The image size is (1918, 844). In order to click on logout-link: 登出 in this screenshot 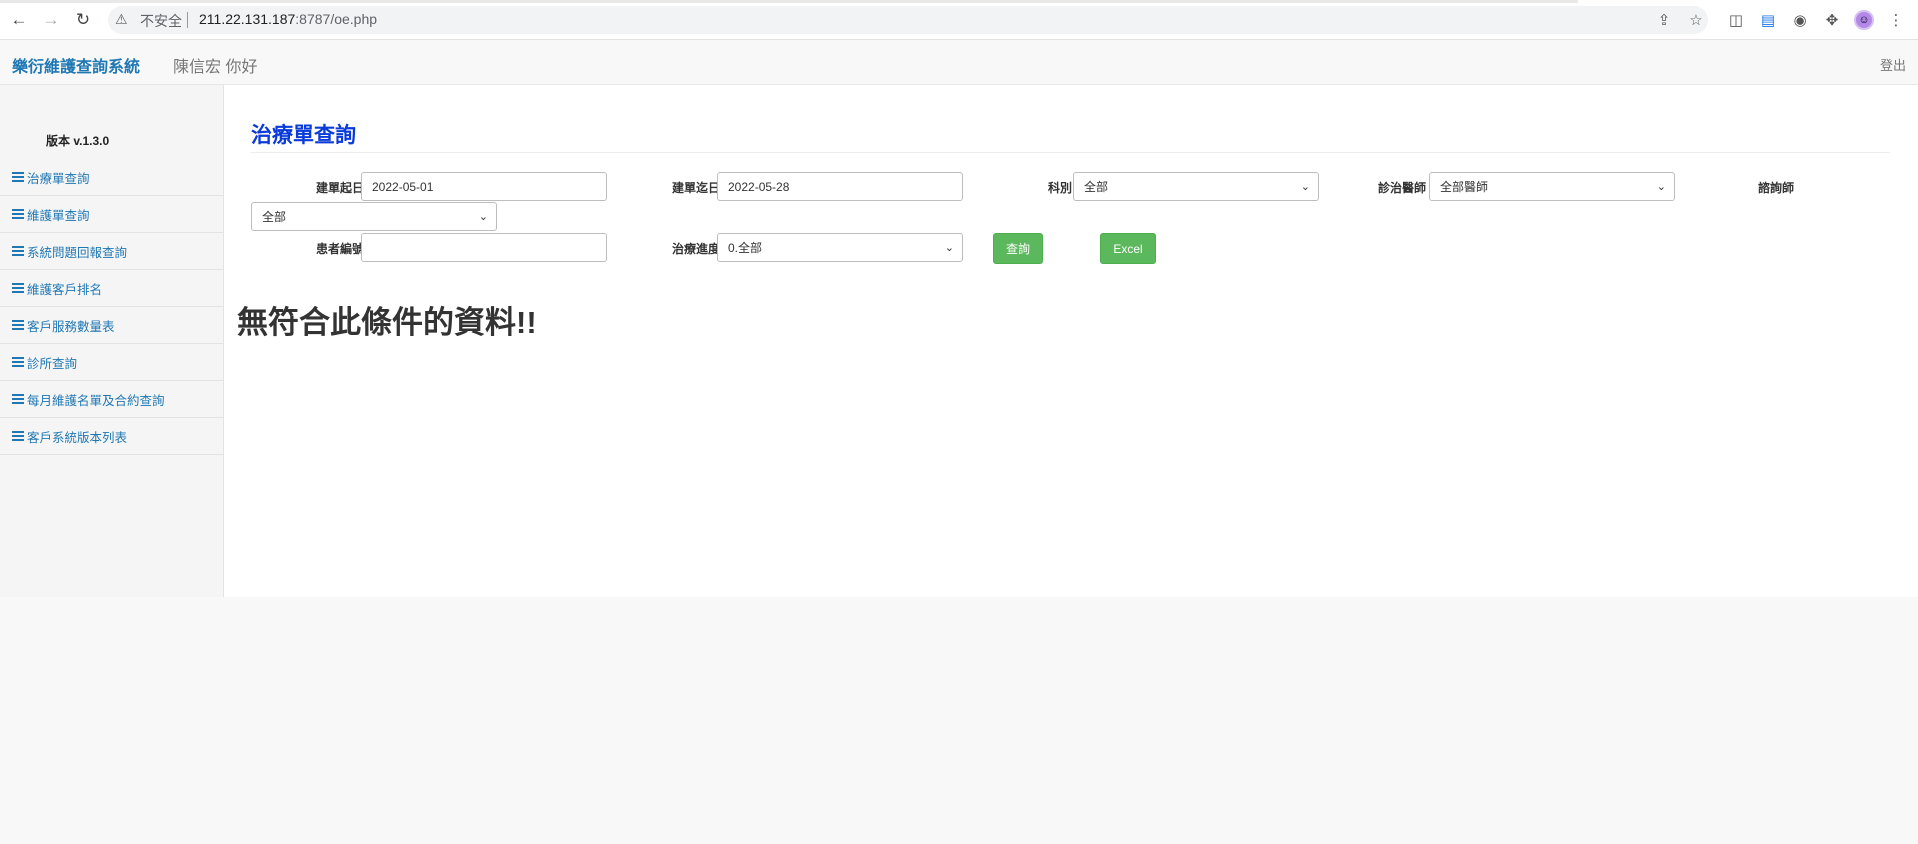, I will do `click(1893, 64)`.